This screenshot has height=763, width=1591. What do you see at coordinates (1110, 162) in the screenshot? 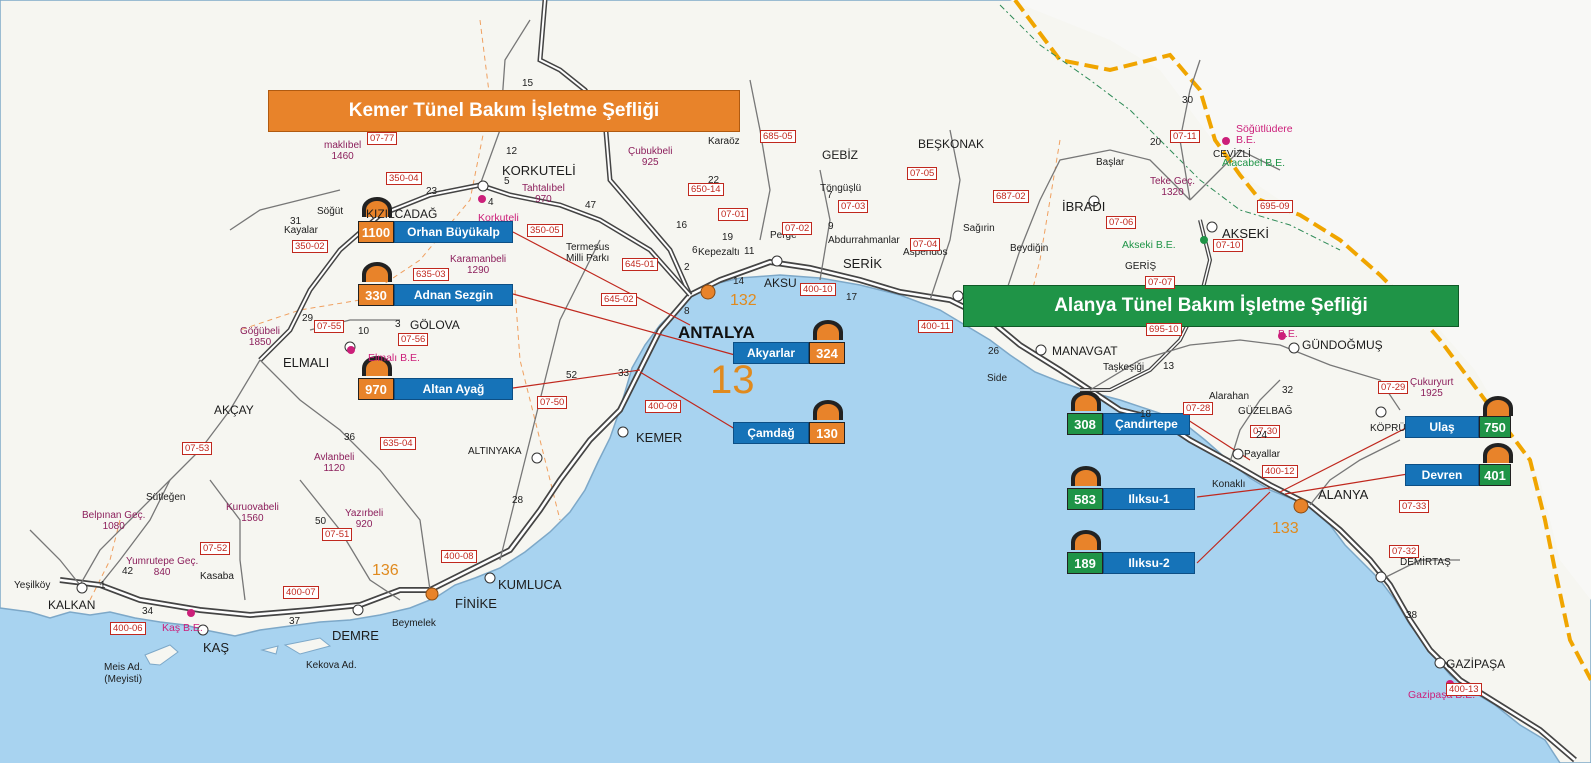
I see `place-baslar: Başlar` at bounding box center [1110, 162].